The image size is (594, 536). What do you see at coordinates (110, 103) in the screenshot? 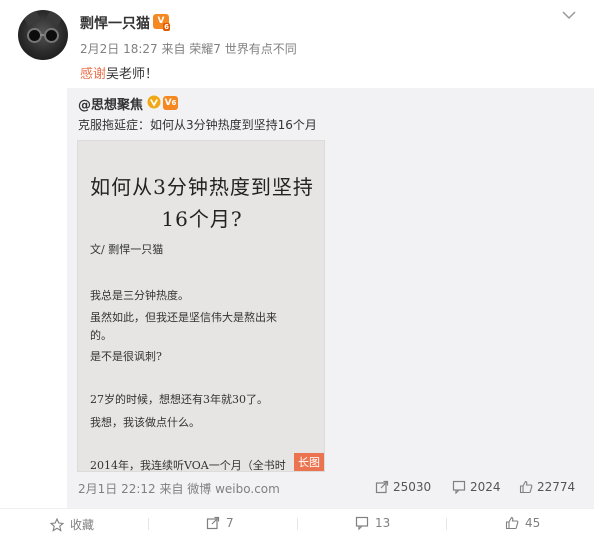
I see `repost-author: @思想聚焦` at bounding box center [110, 103].